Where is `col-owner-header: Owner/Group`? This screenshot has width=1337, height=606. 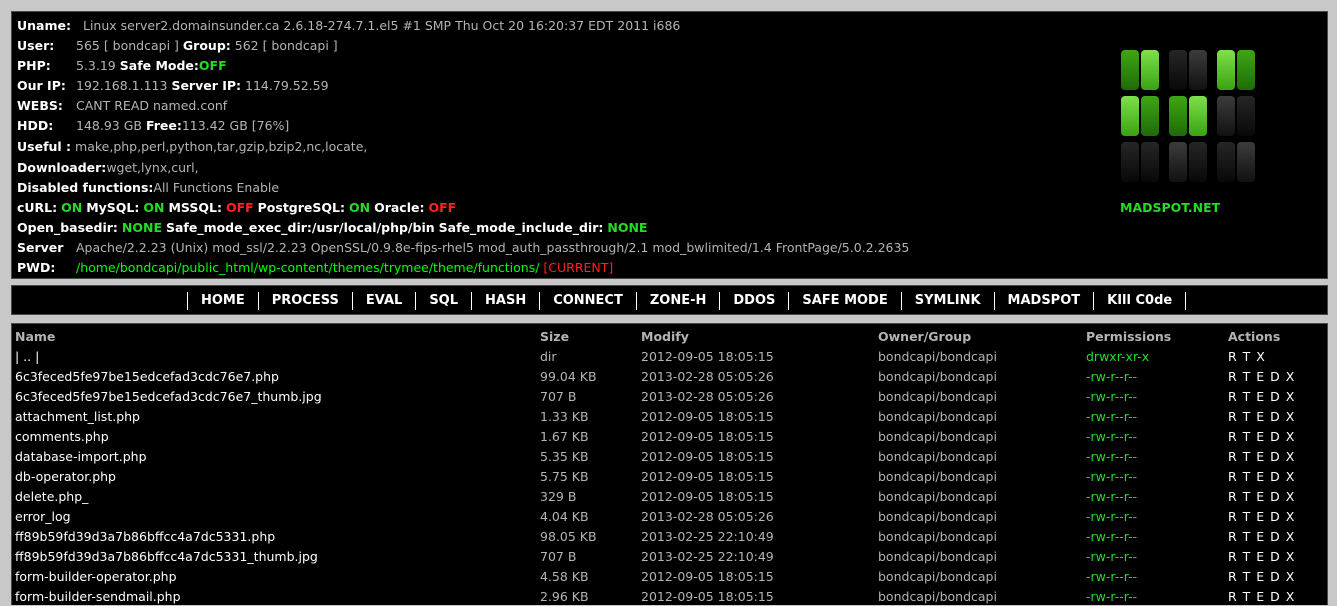 col-owner-header: Owner/Group is located at coordinates (982, 336).